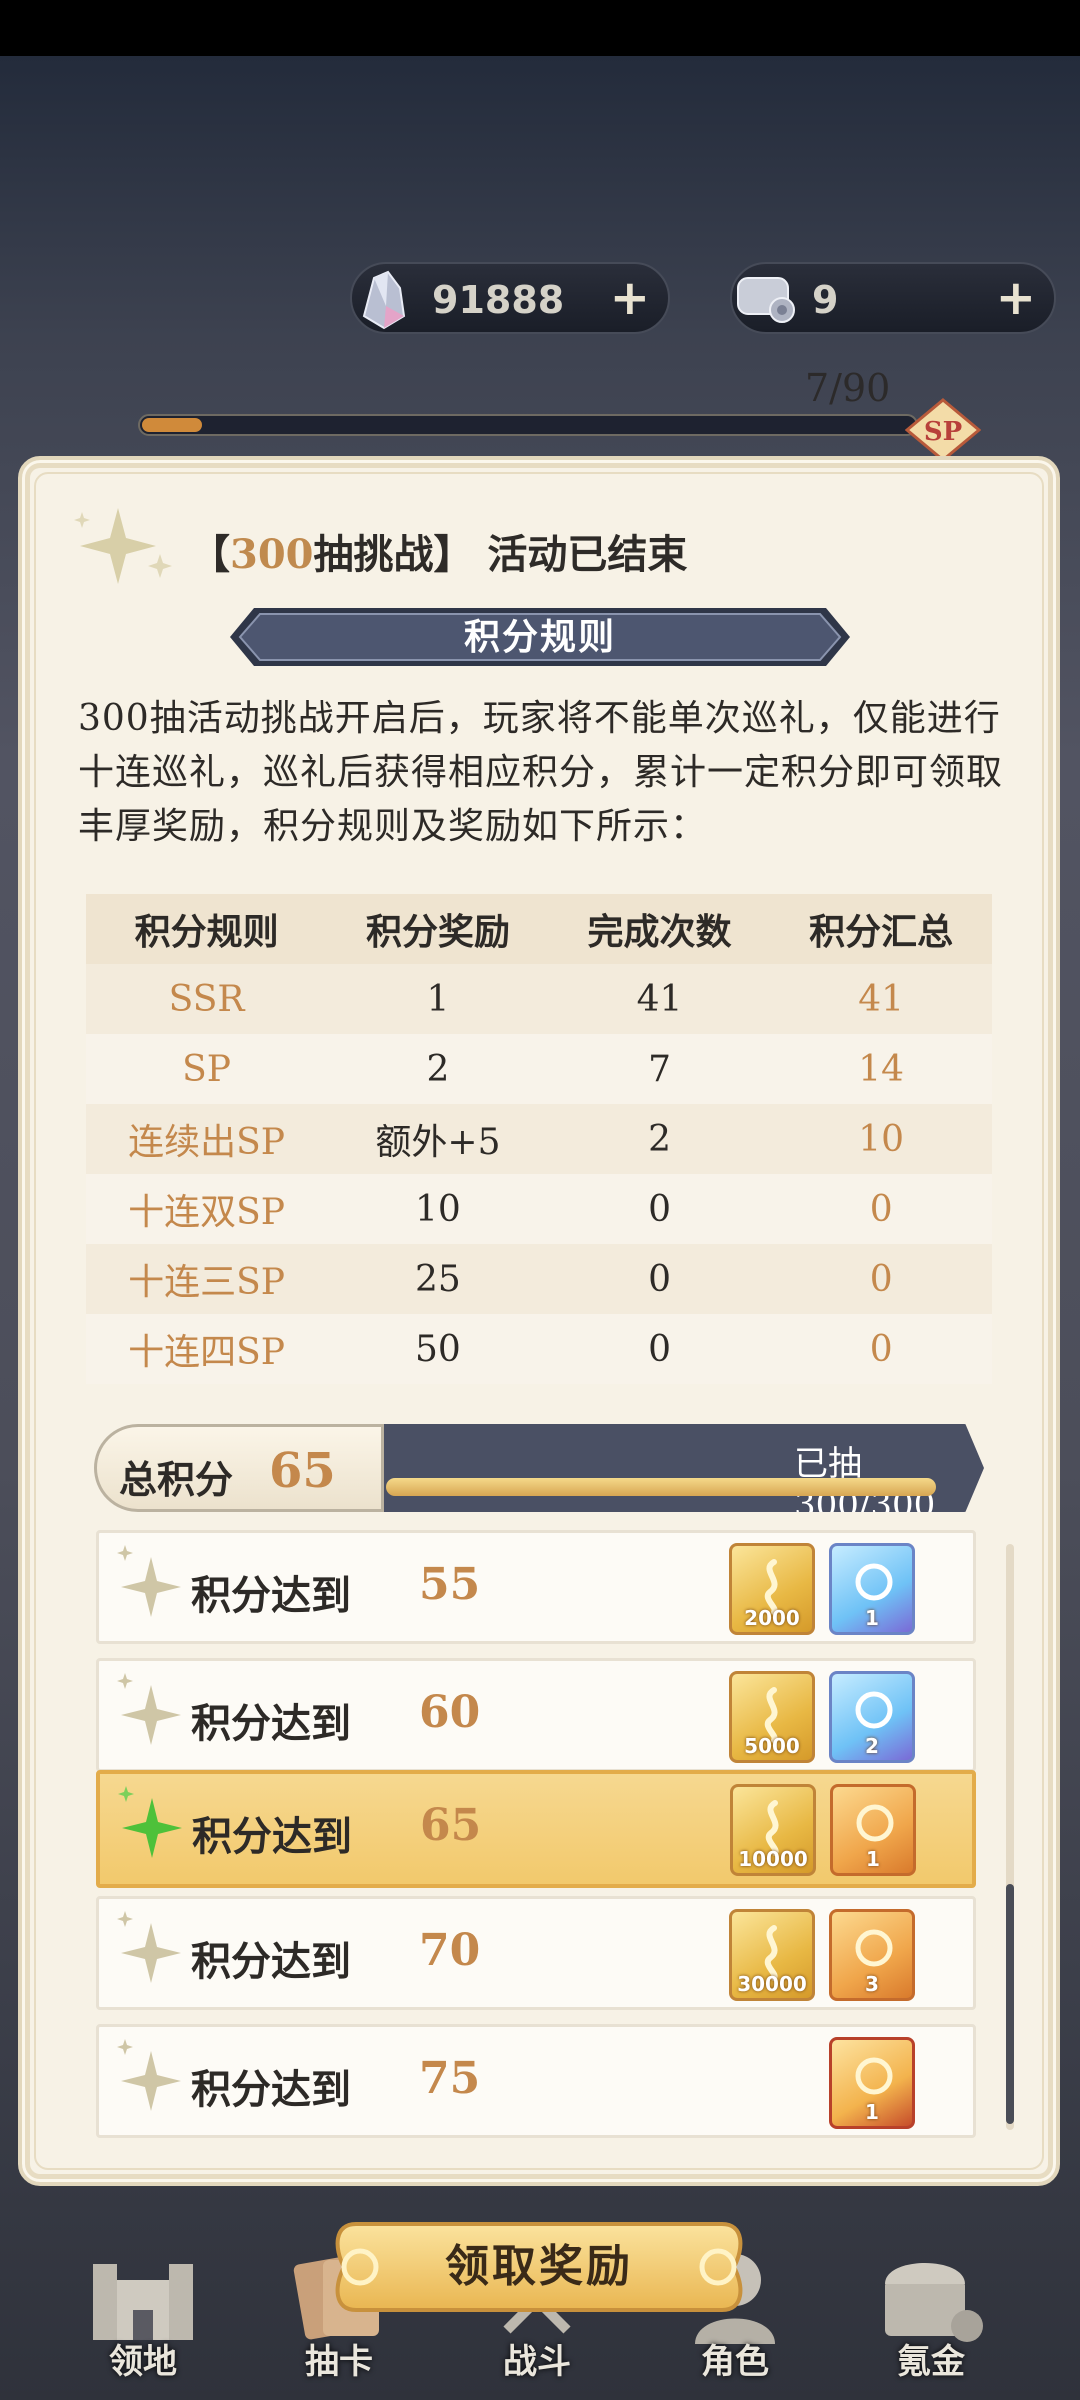  Describe the element at coordinates (659, 929) in the screenshot. I see `table-header: 完成次数` at that location.